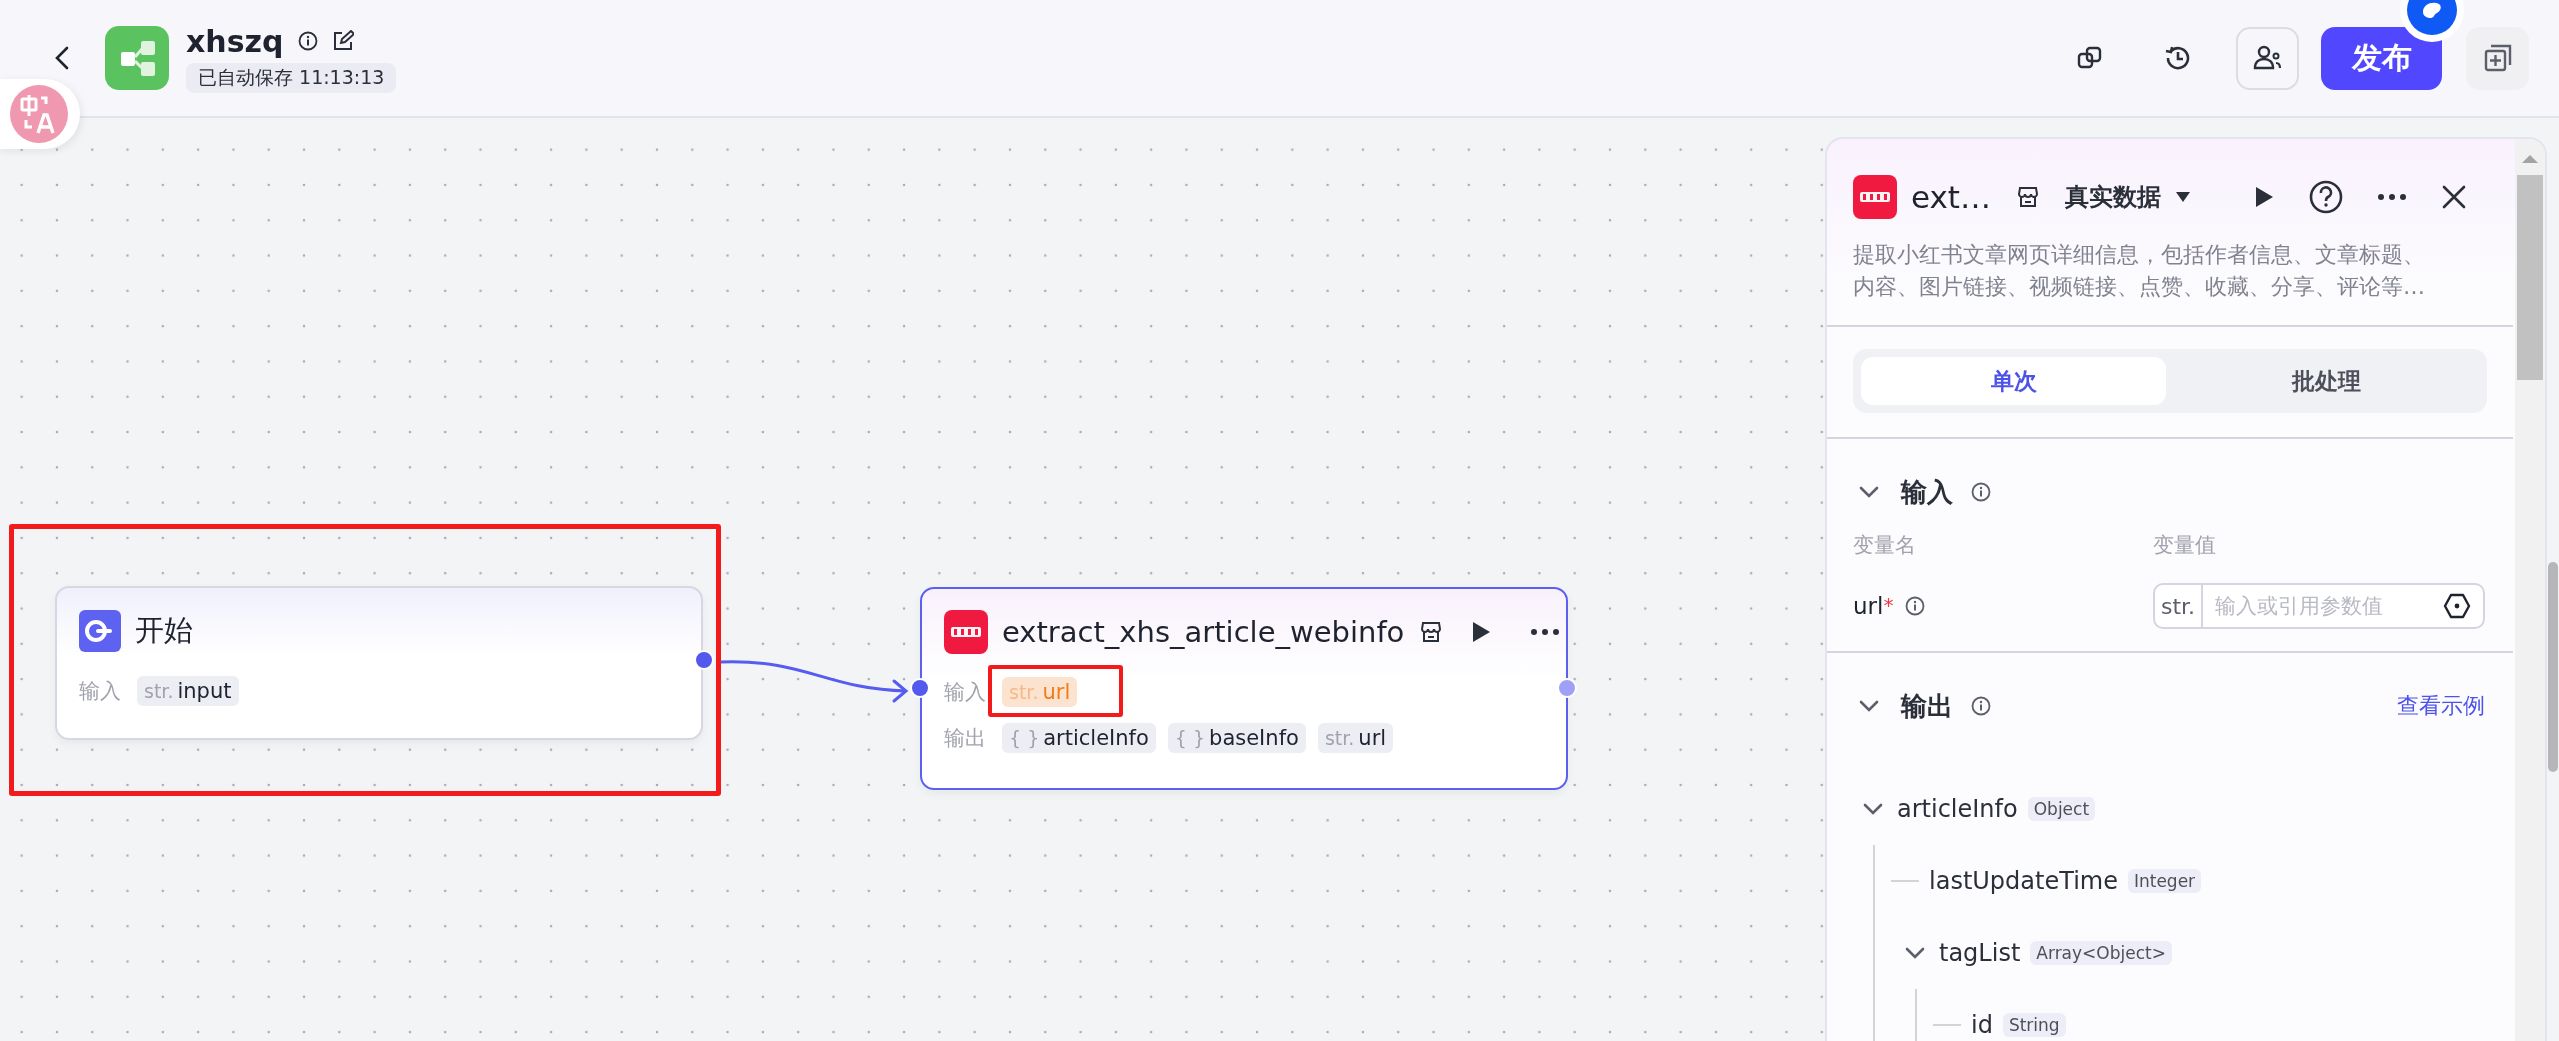 The image size is (2559, 1041). What do you see at coordinates (2034, 1025) in the screenshot?
I see `type-badge: String` at bounding box center [2034, 1025].